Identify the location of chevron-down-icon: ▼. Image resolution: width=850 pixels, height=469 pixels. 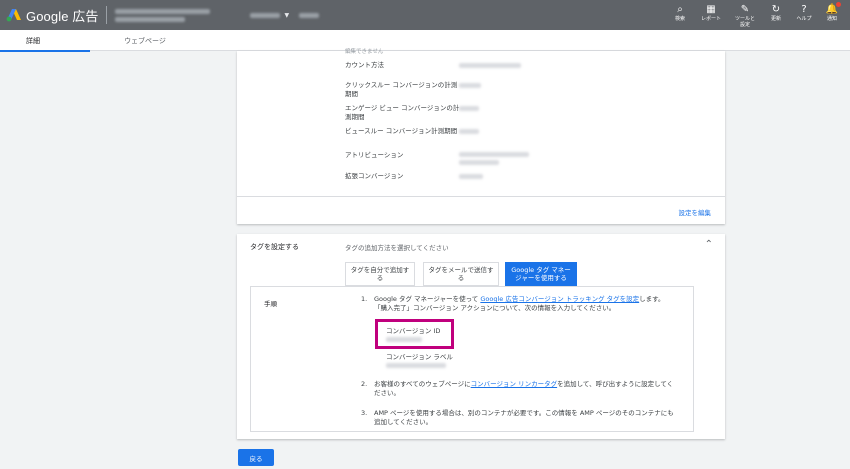
(287, 15).